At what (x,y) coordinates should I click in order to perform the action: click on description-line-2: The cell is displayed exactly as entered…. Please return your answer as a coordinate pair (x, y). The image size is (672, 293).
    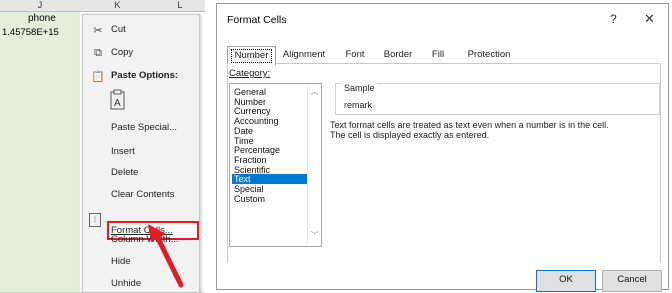
    Looking at the image, I should click on (410, 135).